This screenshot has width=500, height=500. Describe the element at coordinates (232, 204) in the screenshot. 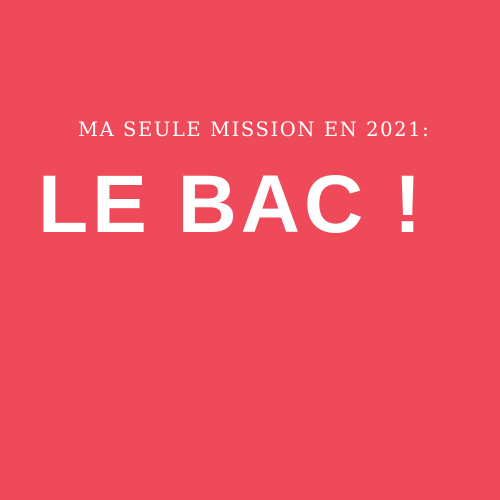

I see `poster-headline: LE BAC !` at that location.